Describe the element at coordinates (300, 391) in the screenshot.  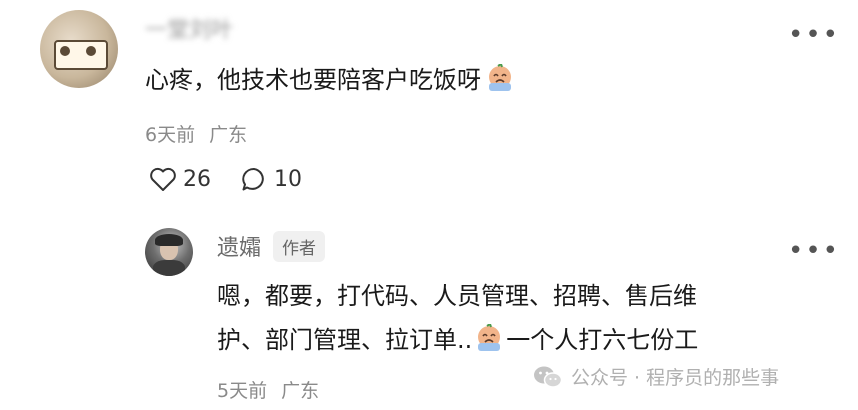
I see `reply-location: 广东` at that location.